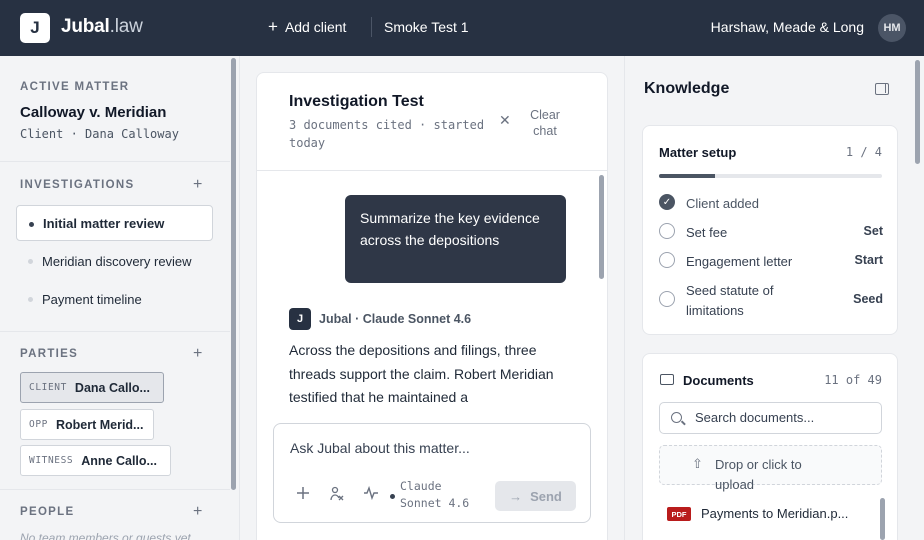  Describe the element at coordinates (707, 232) in the screenshot. I see `task-label: Set fee` at that location.